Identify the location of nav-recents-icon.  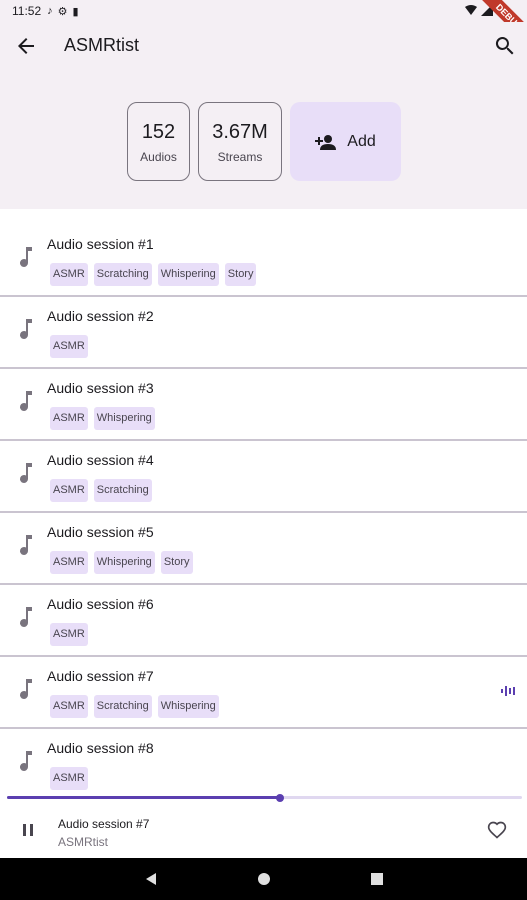
(377, 879).